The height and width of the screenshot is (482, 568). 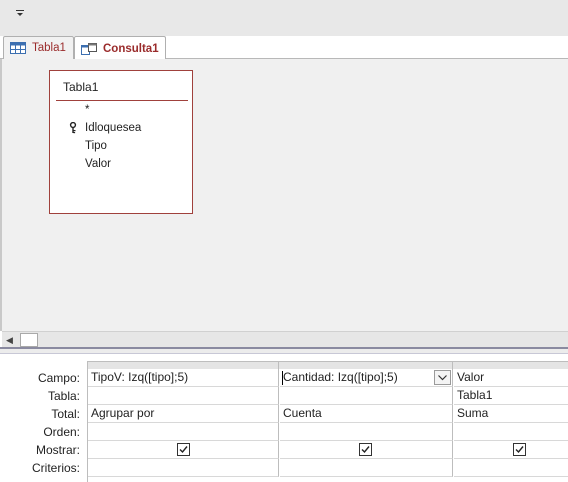 I want to click on row-label-orden: Orden:, so click(x=61, y=432).